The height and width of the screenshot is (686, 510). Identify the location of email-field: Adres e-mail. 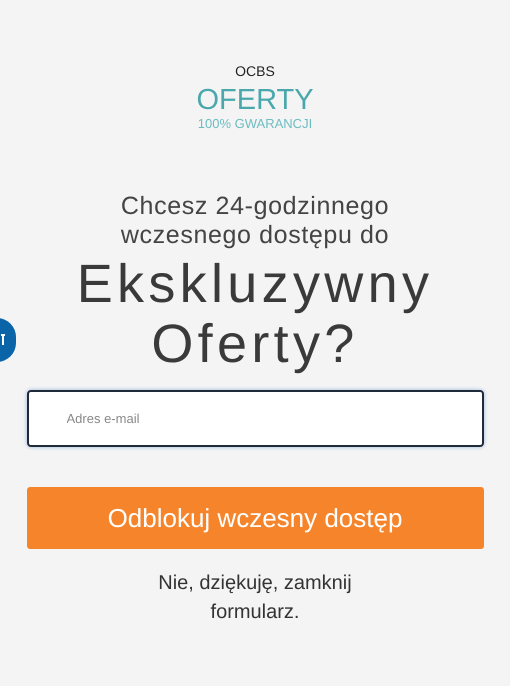
(255, 418).